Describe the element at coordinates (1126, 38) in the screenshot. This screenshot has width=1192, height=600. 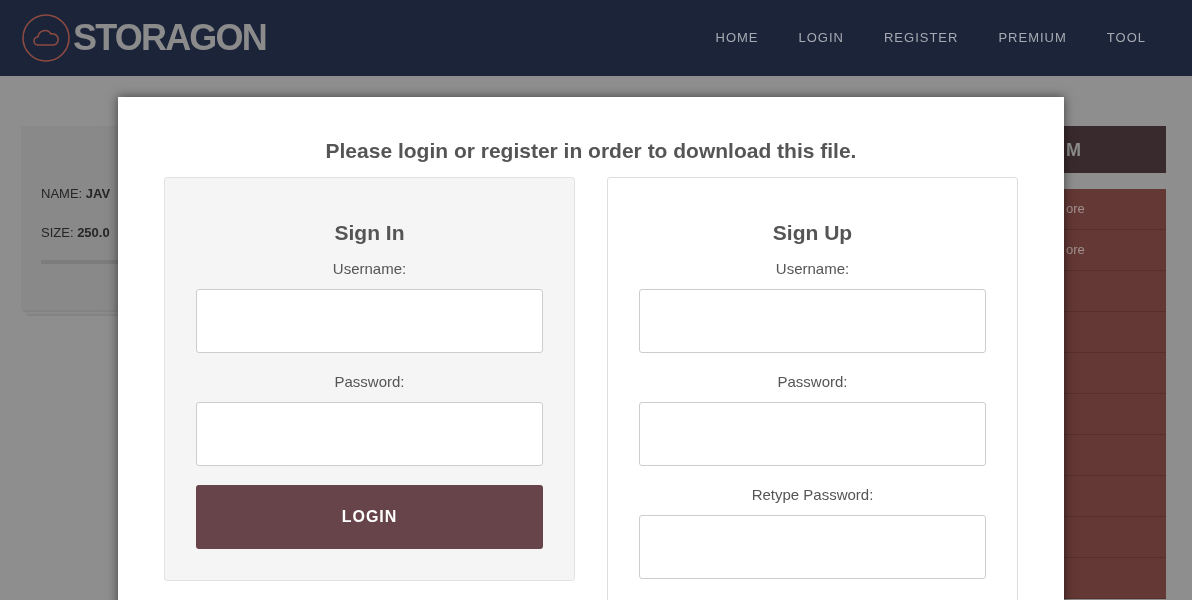
I see `nav-link: TOOL` at that location.